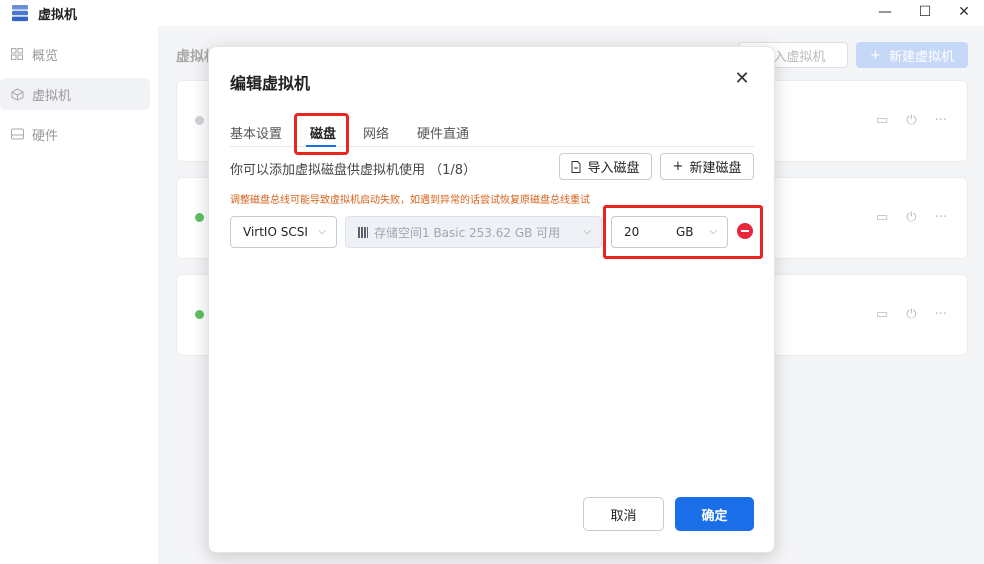 Image resolution: width=984 pixels, height=564 pixels. Describe the element at coordinates (270, 83) in the screenshot. I see `dialog-title: 编辑虚拟机` at that location.